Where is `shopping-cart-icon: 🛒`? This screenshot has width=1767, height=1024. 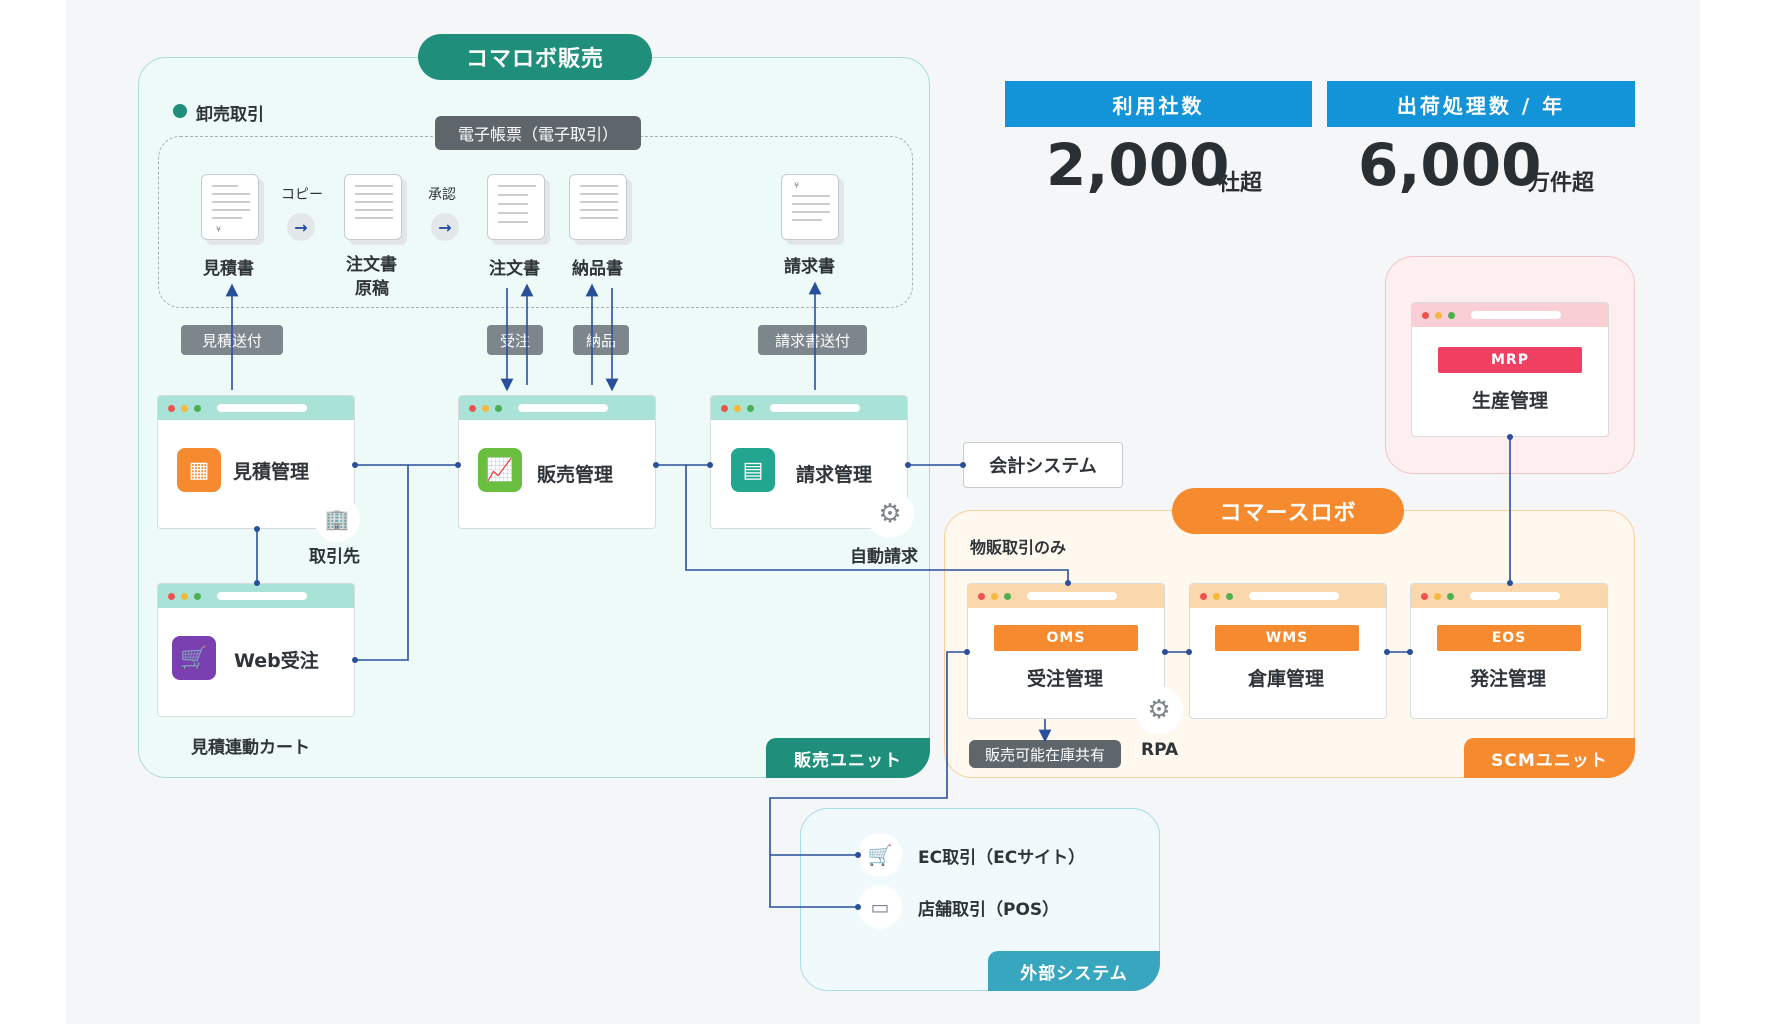 shopping-cart-icon: 🛒 is located at coordinates (880, 855).